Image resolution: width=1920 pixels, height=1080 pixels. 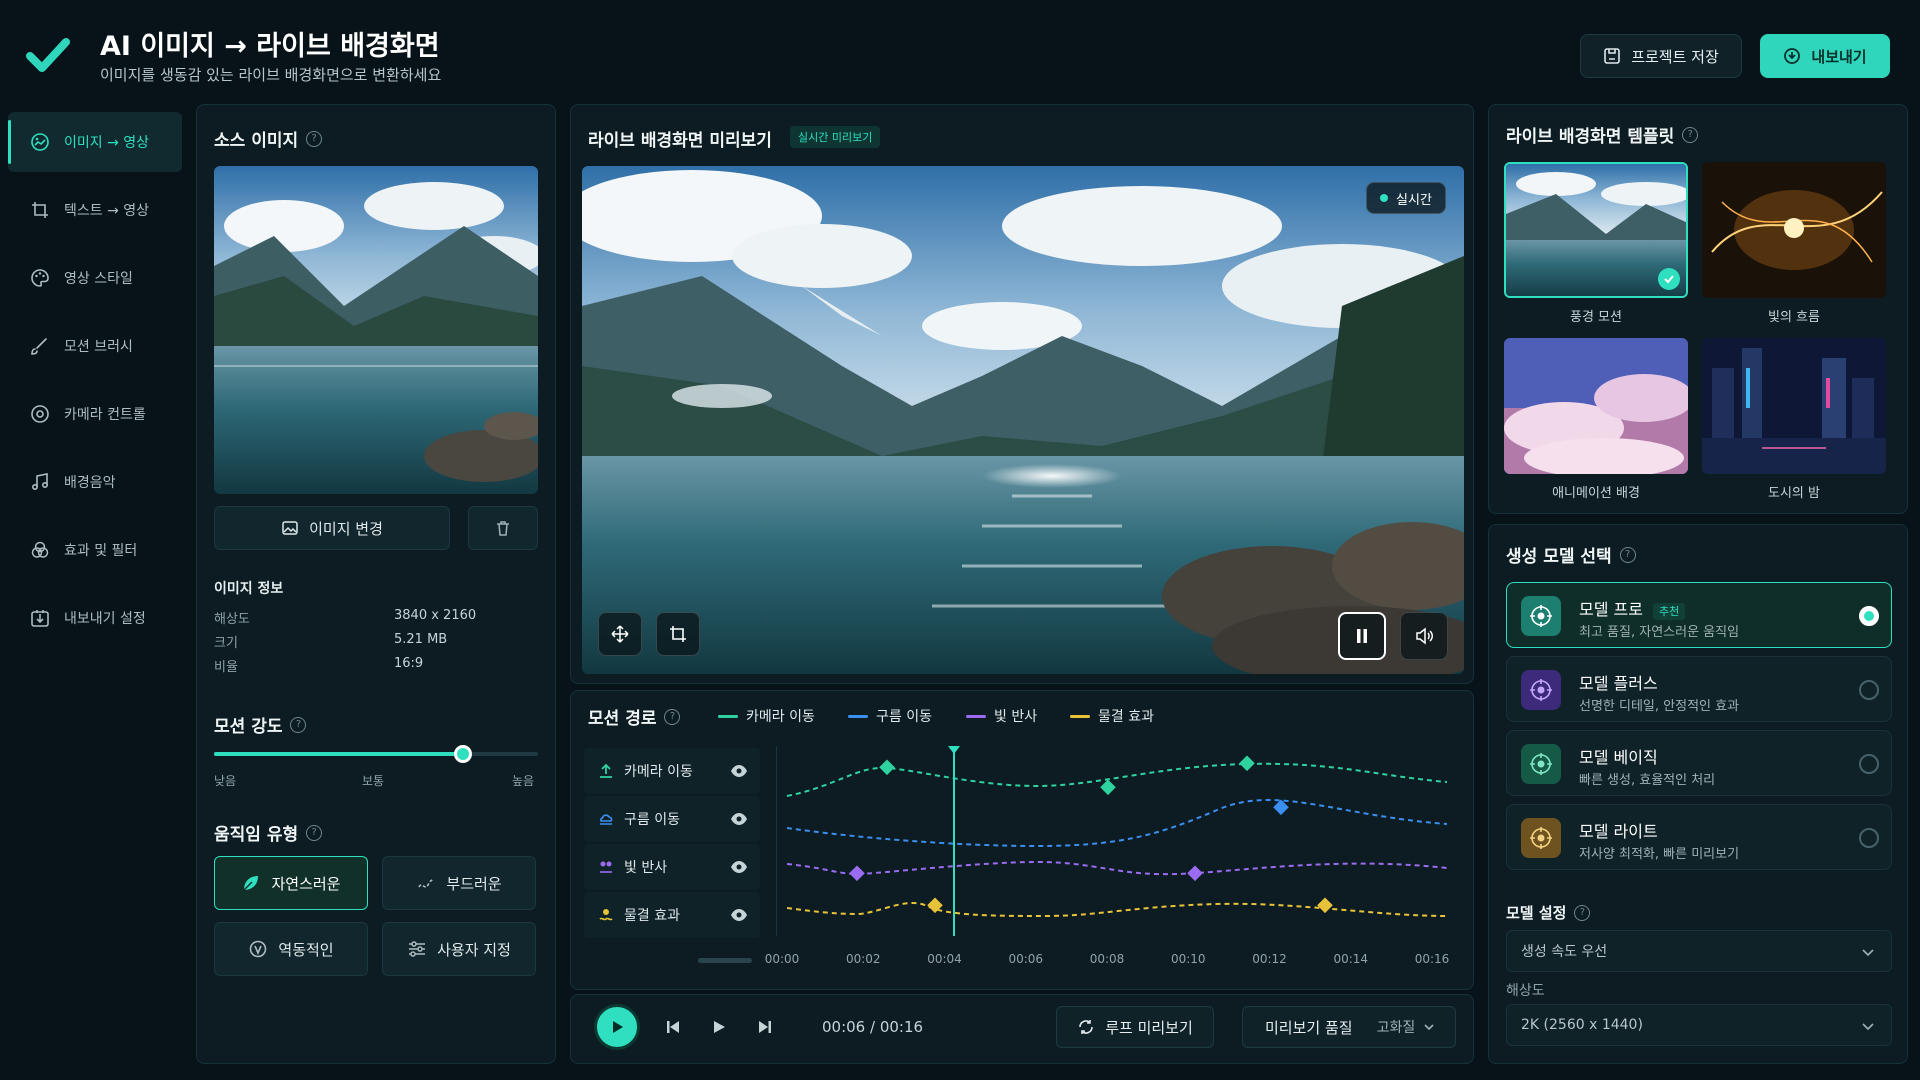 I want to click on track-label: 구름 이동, so click(x=652, y=820).